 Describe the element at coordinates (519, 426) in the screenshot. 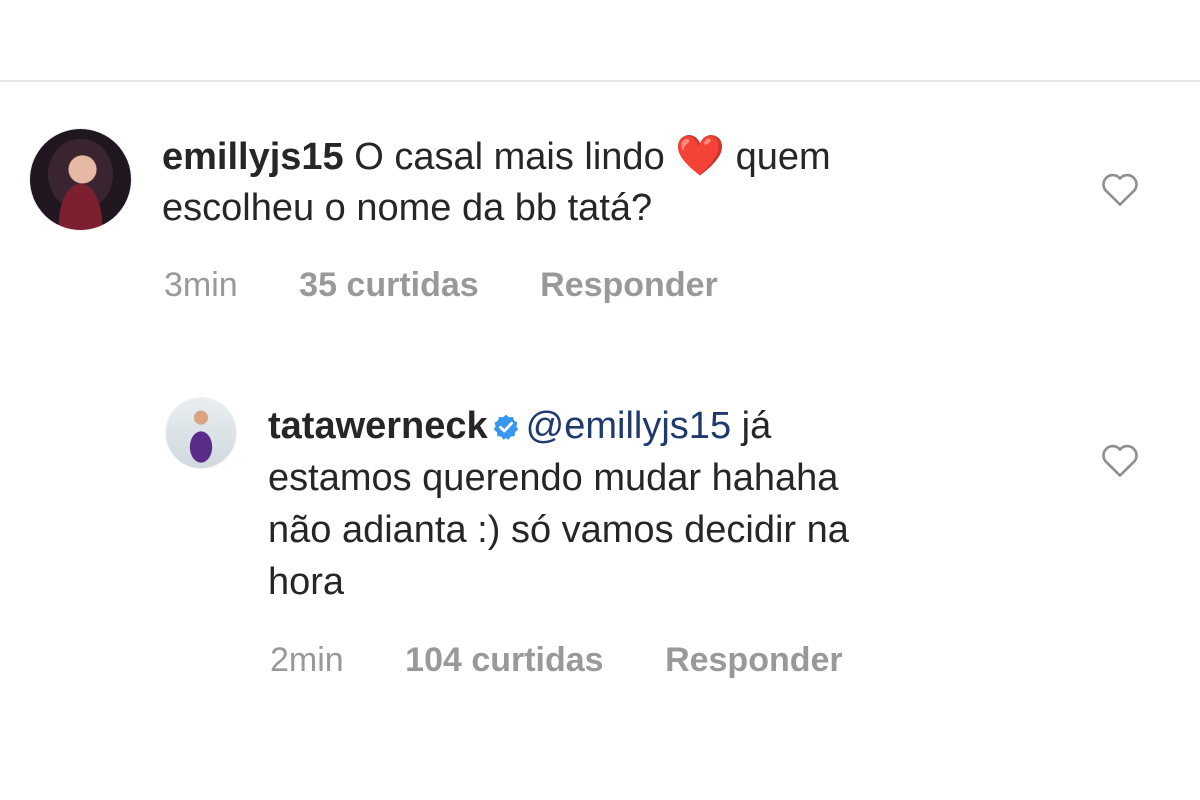

I see `reply-text-line-1: tatawerneck @emillyjs15 já` at that location.